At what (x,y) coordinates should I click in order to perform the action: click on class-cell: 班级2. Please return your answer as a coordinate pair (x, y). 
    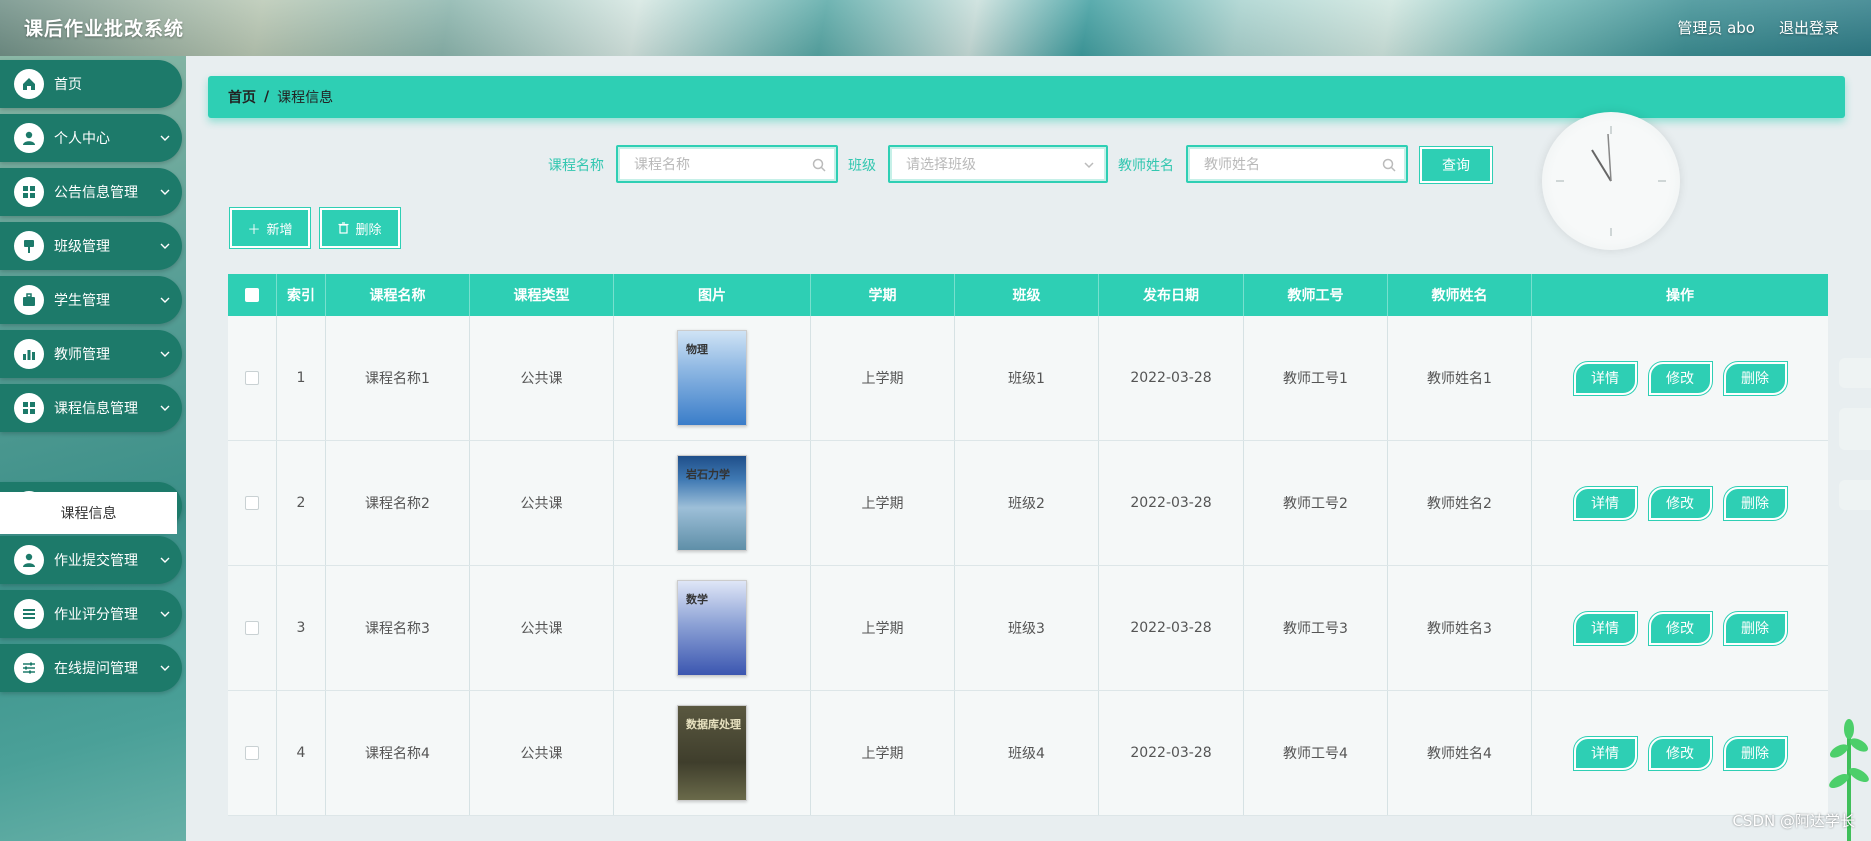
    Looking at the image, I should click on (1027, 503).